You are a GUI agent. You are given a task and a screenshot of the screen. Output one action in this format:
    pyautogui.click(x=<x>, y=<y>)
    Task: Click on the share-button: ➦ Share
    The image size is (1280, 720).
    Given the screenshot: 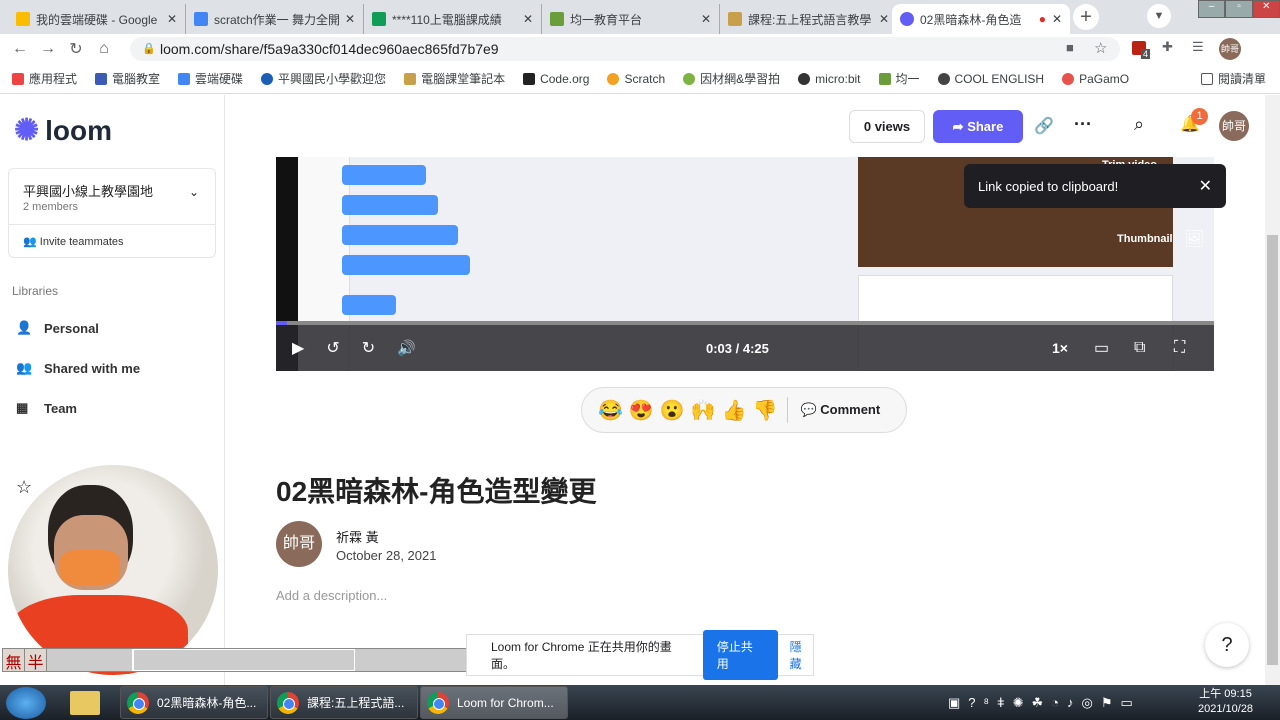 What is the action you would take?
    pyautogui.click(x=978, y=126)
    